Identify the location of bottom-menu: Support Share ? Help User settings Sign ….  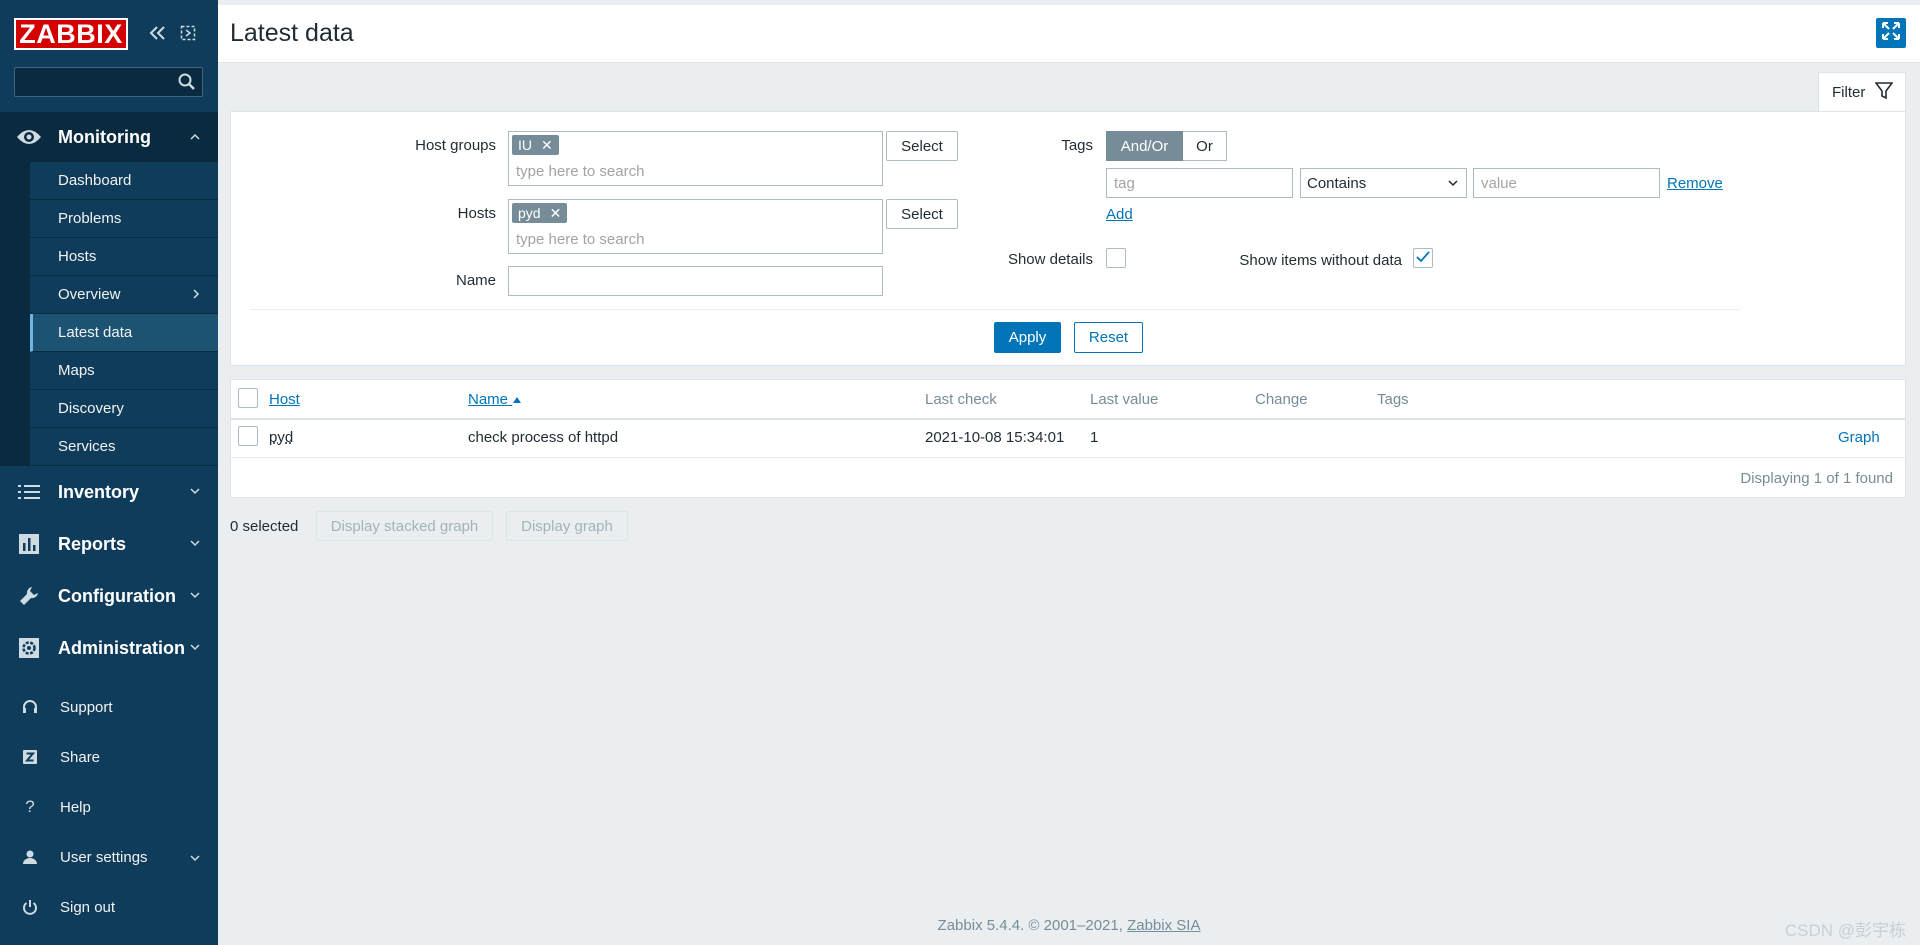
(109, 807).